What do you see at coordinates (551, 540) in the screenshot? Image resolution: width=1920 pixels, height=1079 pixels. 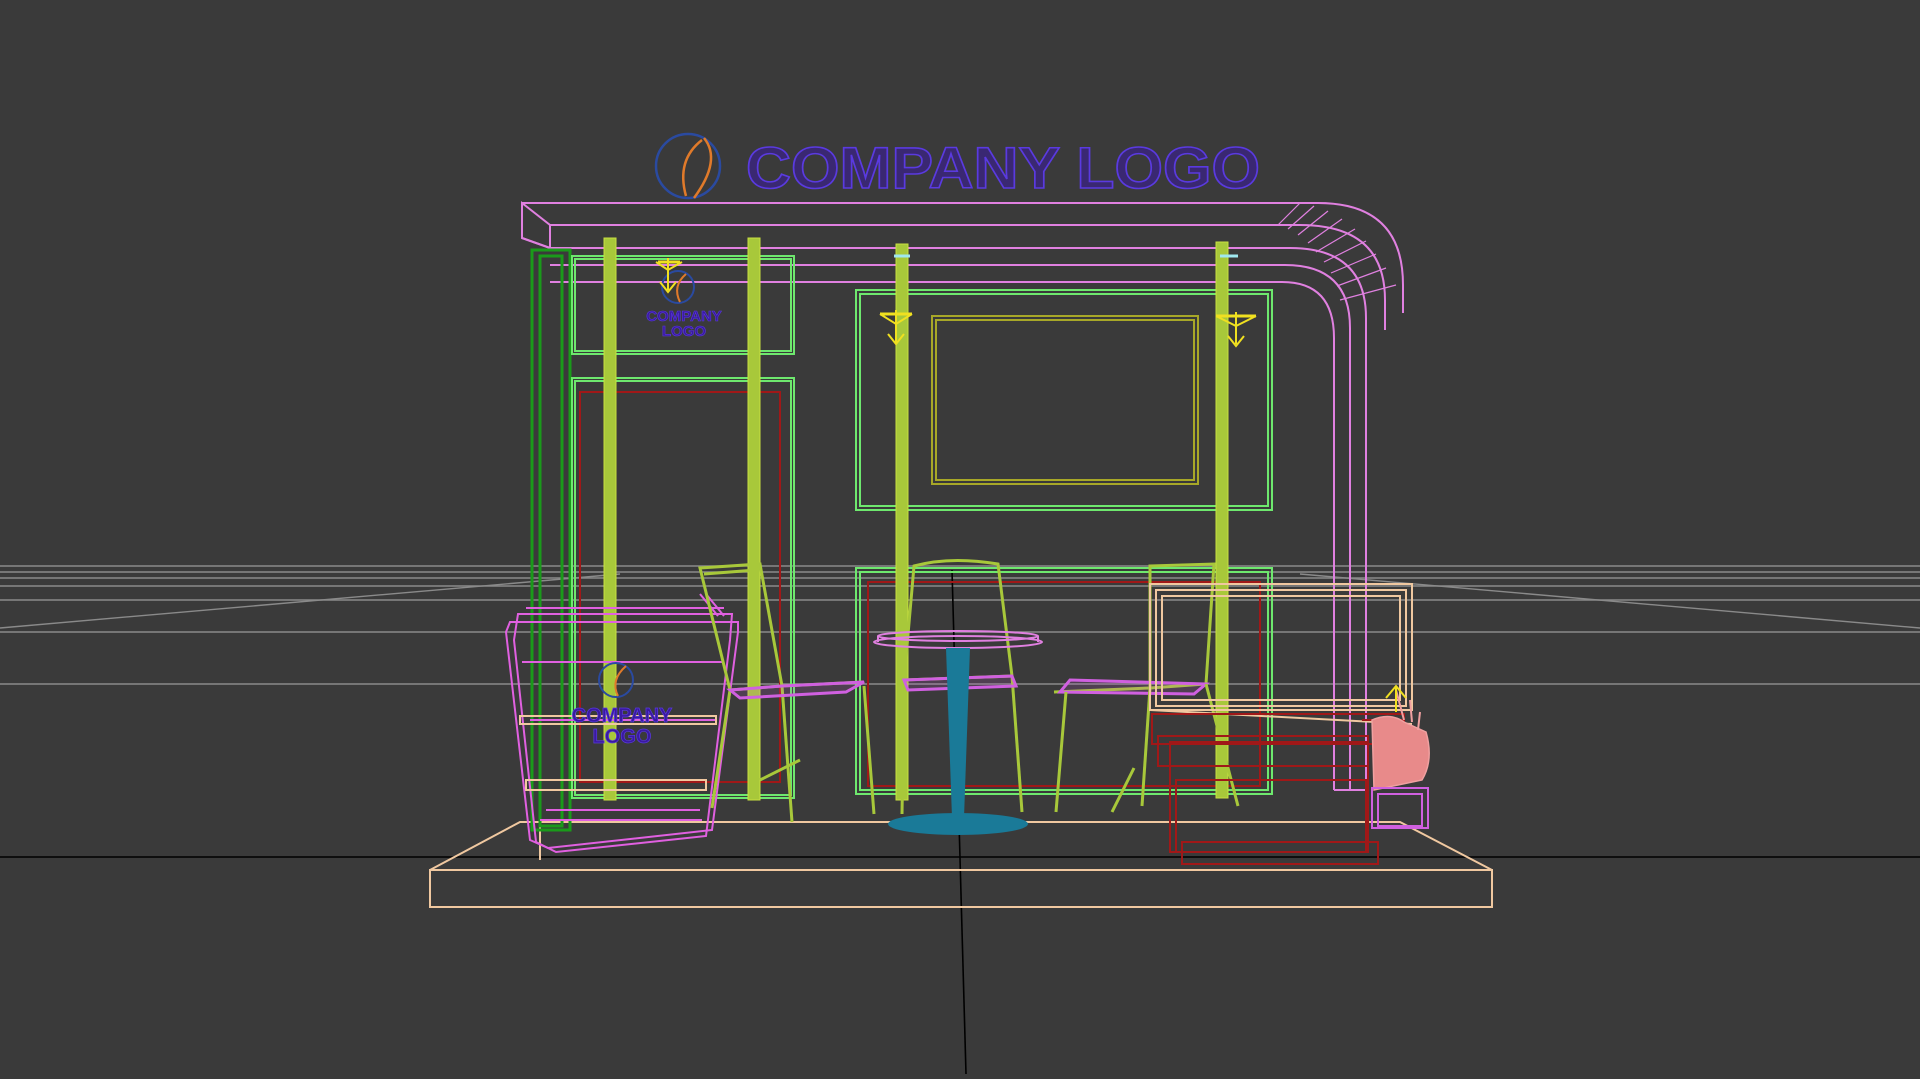 I see `left-green-post` at bounding box center [551, 540].